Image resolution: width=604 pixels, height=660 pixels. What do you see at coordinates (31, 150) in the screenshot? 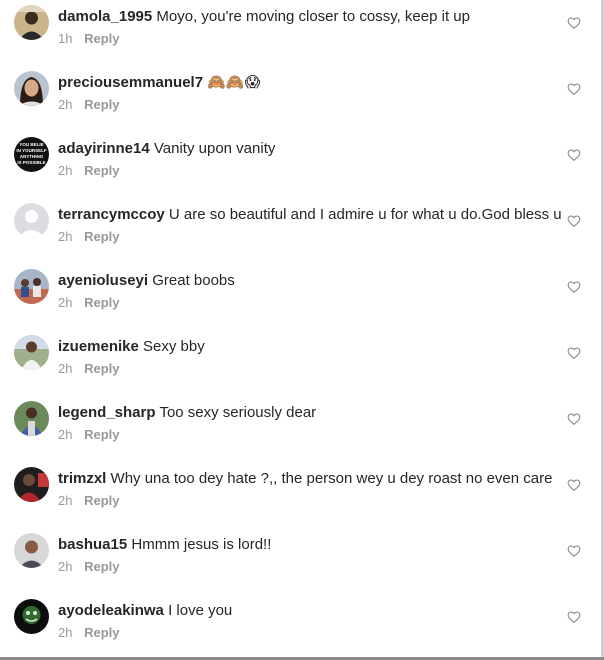
I see `avatar-text-line: IN YOURSELF` at bounding box center [31, 150].